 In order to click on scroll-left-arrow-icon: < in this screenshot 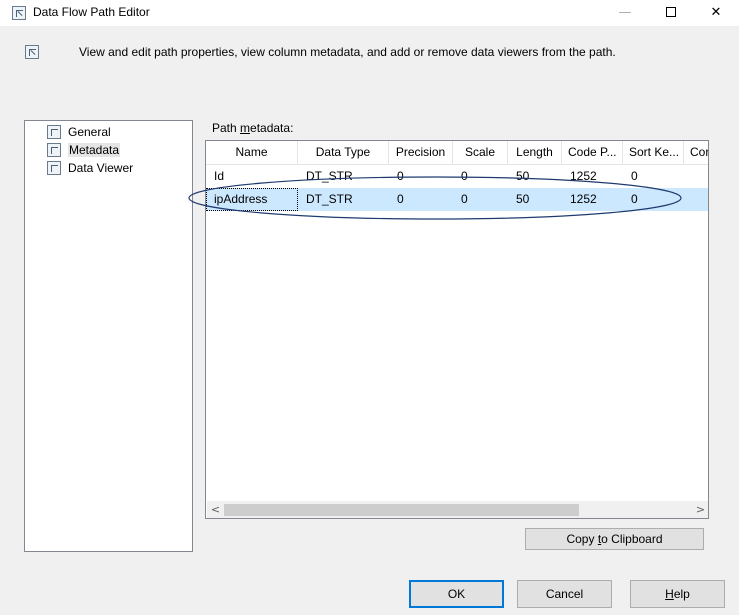, I will do `click(215, 509)`.